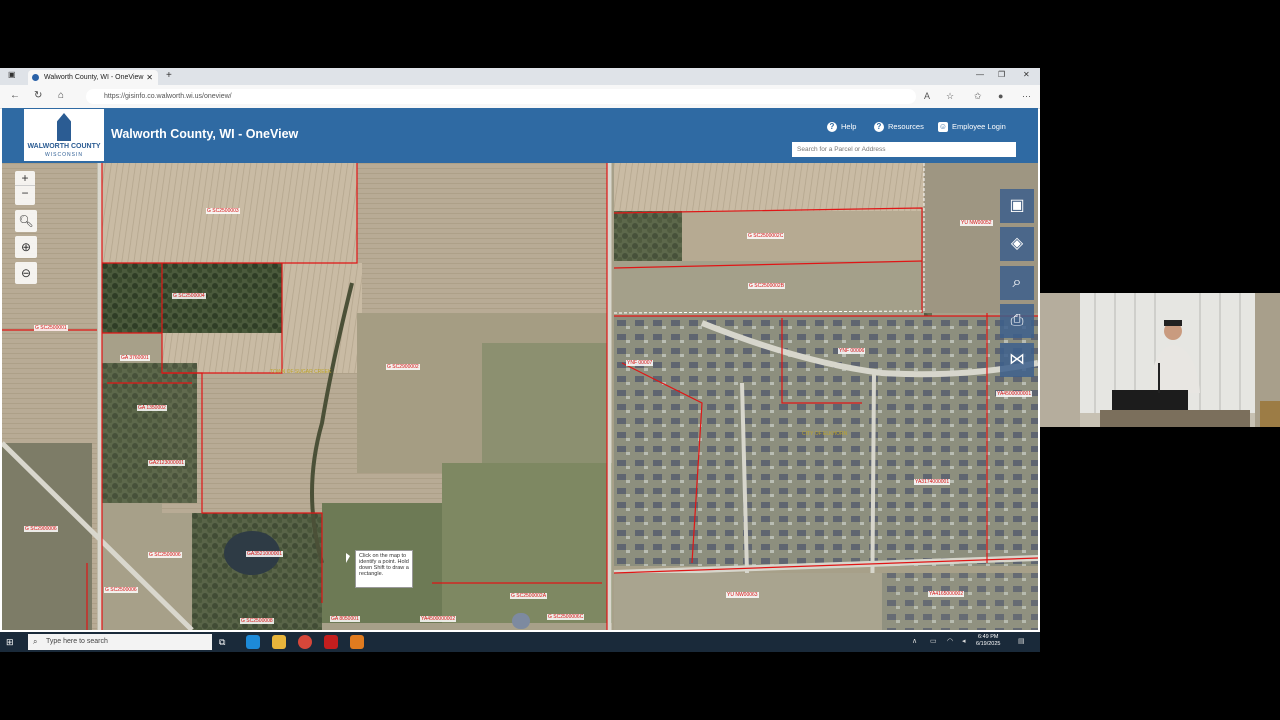  What do you see at coordinates (38, 95) in the screenshot?
I see `refresh-icon: ↻` at bounding box center [38, 95].